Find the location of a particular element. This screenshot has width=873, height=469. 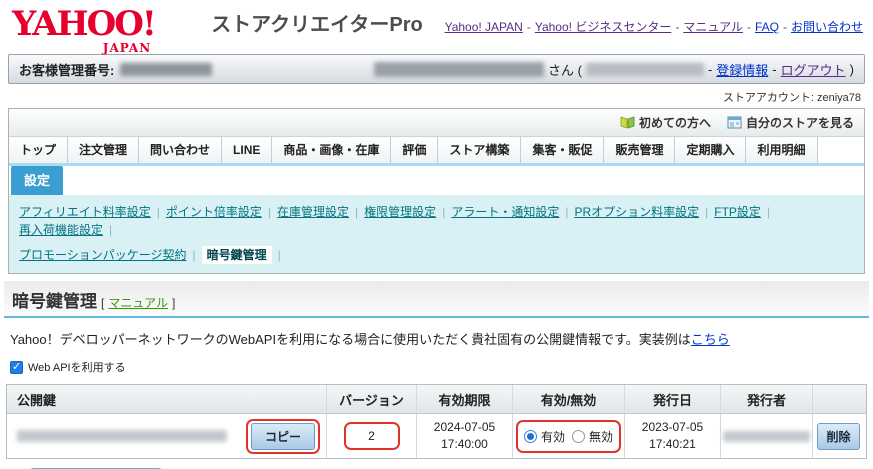

subnav-link-ftp: FTP設定 is located at coordinates (737, 212).